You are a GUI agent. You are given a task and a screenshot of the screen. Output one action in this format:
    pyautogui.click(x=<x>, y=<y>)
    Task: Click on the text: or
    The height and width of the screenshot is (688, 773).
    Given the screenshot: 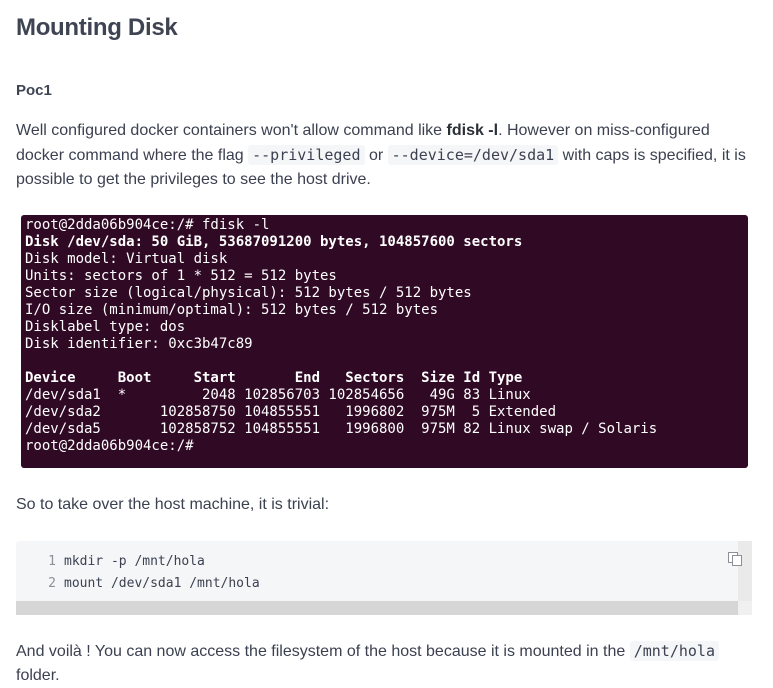 What is the action you would take?
    pyautogui.click(x=376, y=155)
    